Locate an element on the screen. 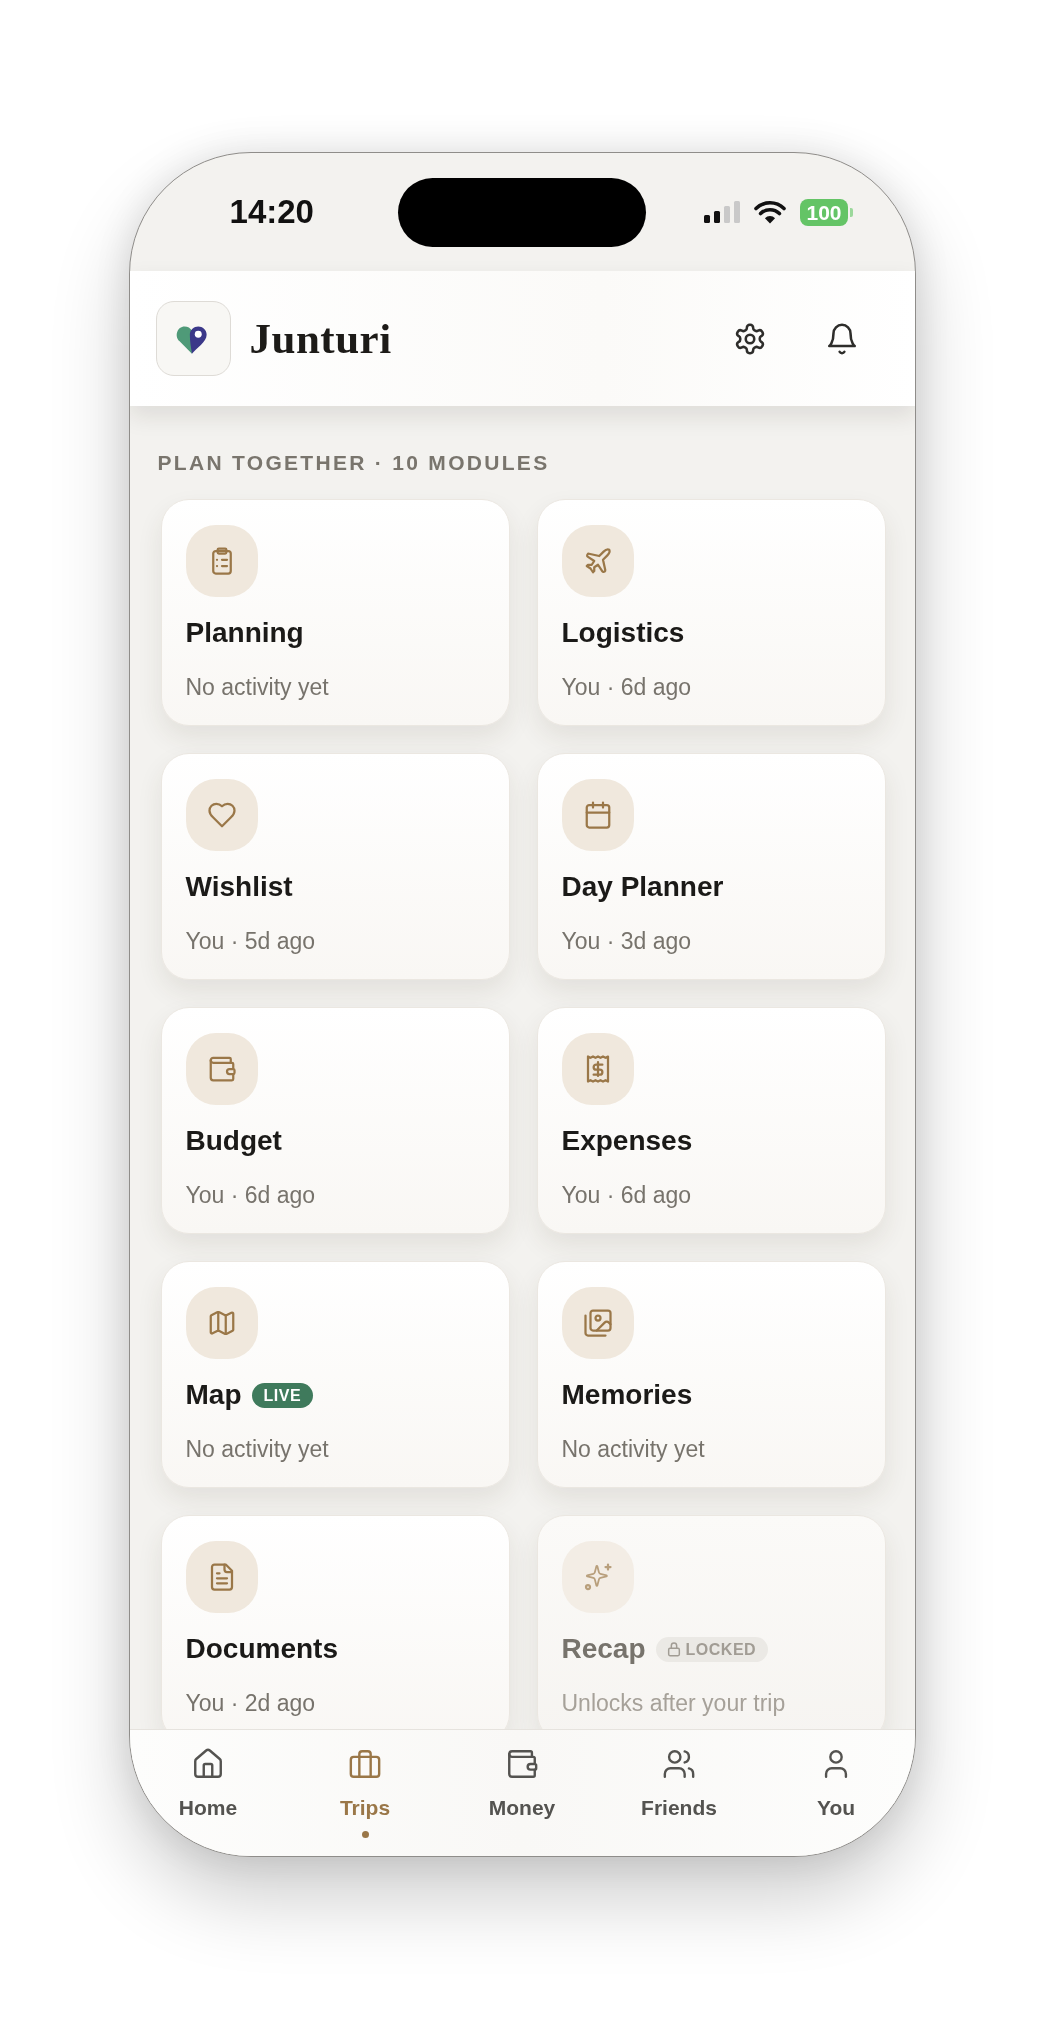 This screenshot has height=2020, width=1044. lock-icon is located at coordinates (673, 1649).